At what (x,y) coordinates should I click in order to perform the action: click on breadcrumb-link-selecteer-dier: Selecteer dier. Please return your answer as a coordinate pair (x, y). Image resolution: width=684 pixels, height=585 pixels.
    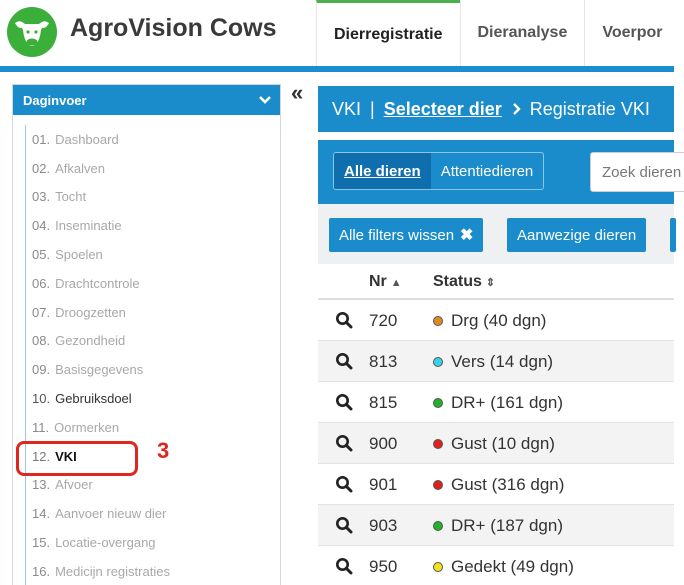
    Looking at the image, I should click on (443, 109).